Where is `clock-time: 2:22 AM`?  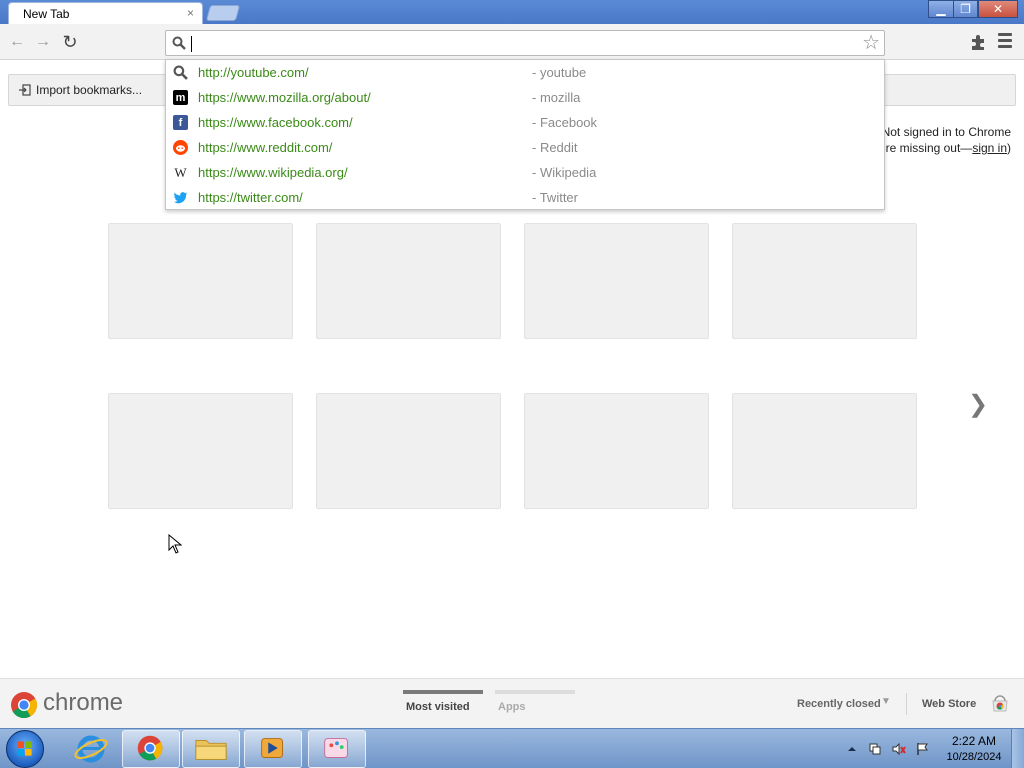
clock-time: 2:22 AM is located at coordinates (974, 741).